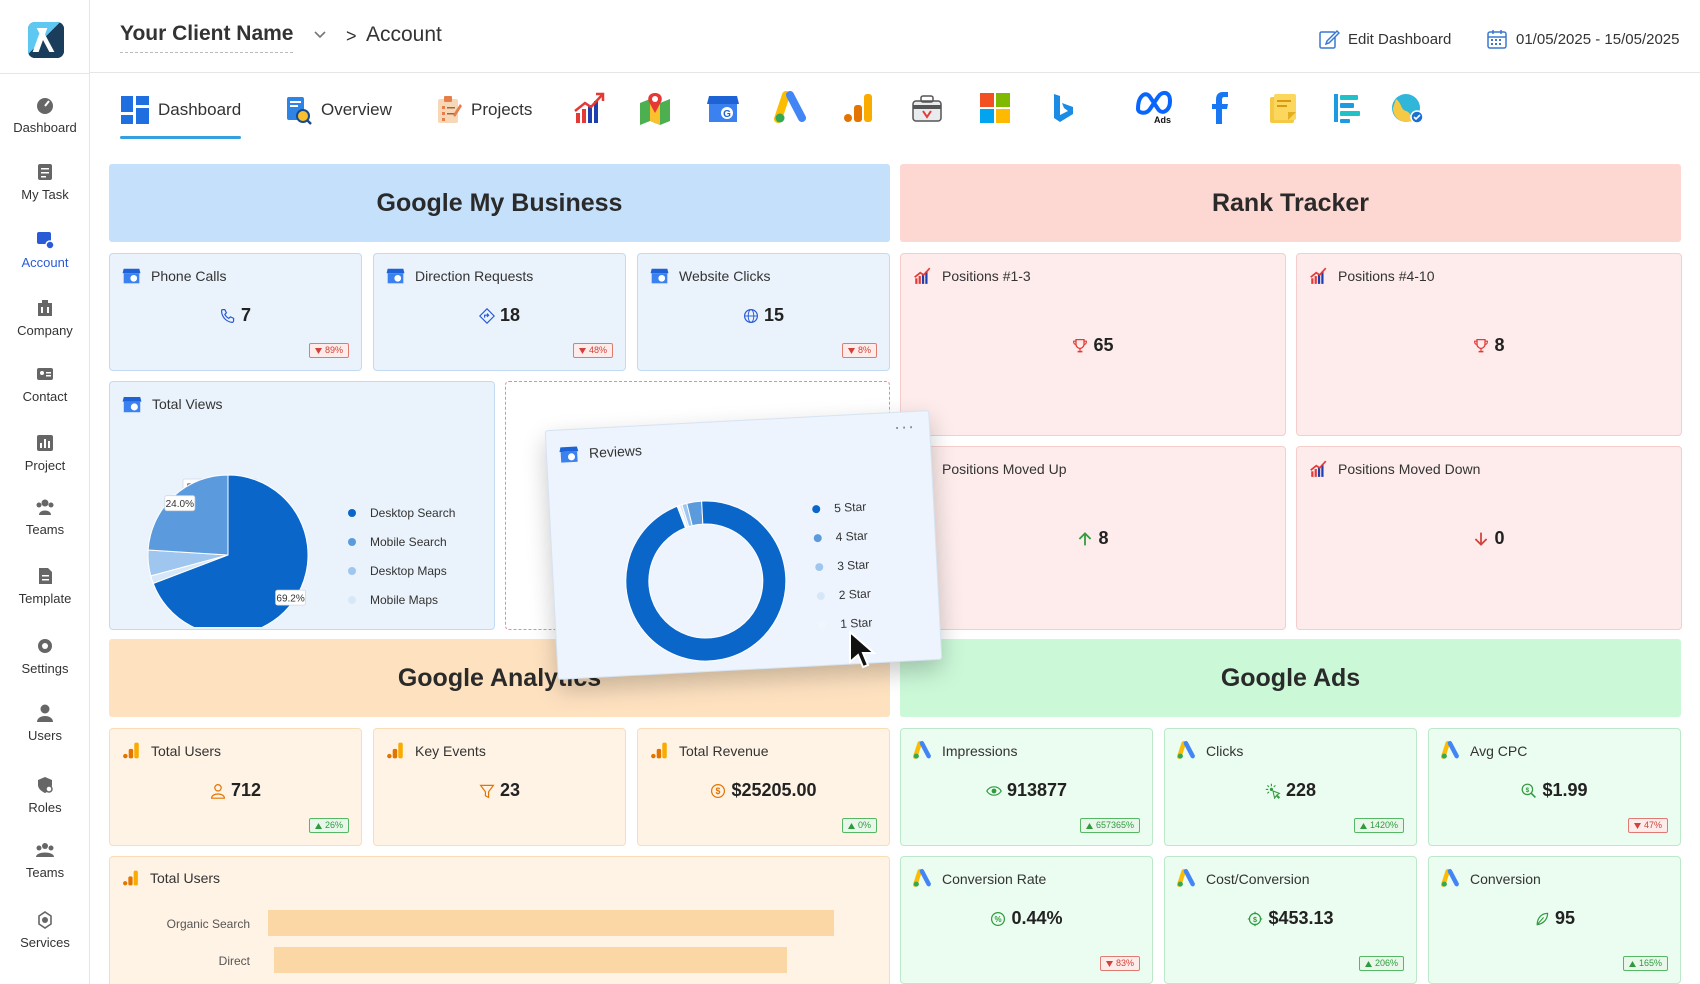 This screenshot has height=984, width=1700. Describe the element at coordinates (990, 468) in the screenshot. I see `card-header: Positions Moved Up` at that location.